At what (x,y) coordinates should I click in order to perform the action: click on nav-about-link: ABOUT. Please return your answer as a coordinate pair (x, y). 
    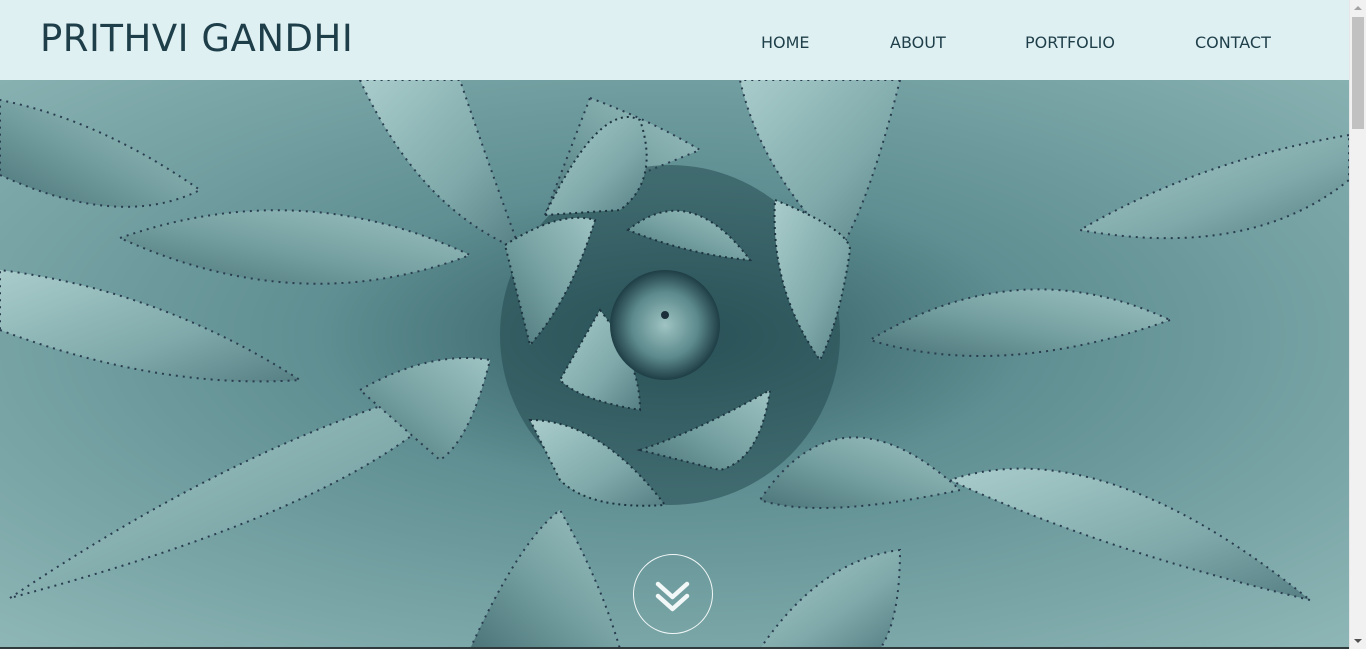
    Looking at the image, I should click on (918, 43).